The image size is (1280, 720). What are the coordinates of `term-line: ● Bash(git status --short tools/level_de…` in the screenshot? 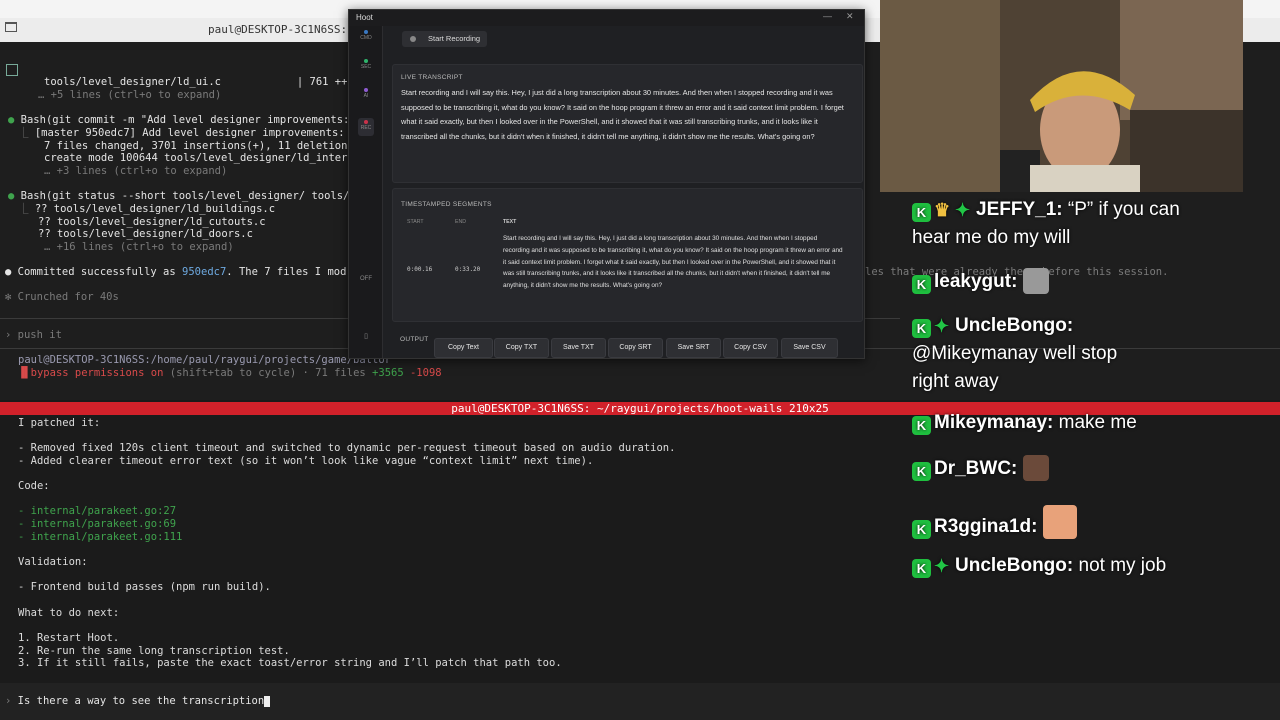 It's located at (179, 196).